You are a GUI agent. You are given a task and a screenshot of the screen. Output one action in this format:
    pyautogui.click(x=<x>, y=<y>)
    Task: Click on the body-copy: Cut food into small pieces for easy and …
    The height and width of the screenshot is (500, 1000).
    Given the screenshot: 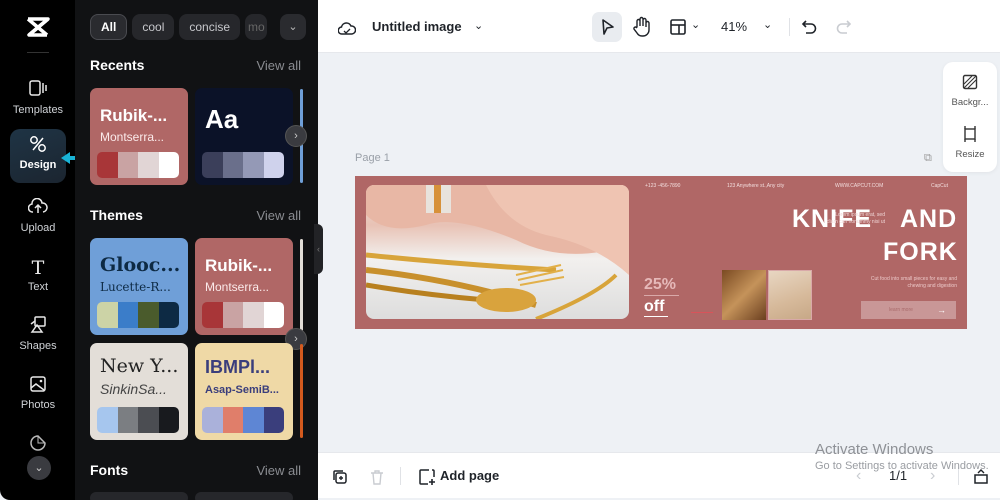 What is the action you would take?
    pyautogui.click(x=913, y=282)
    